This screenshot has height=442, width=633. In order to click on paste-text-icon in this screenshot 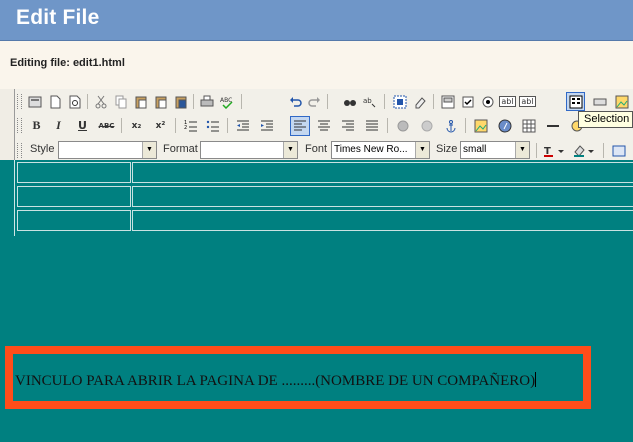, I will do `click(160, 101)`.